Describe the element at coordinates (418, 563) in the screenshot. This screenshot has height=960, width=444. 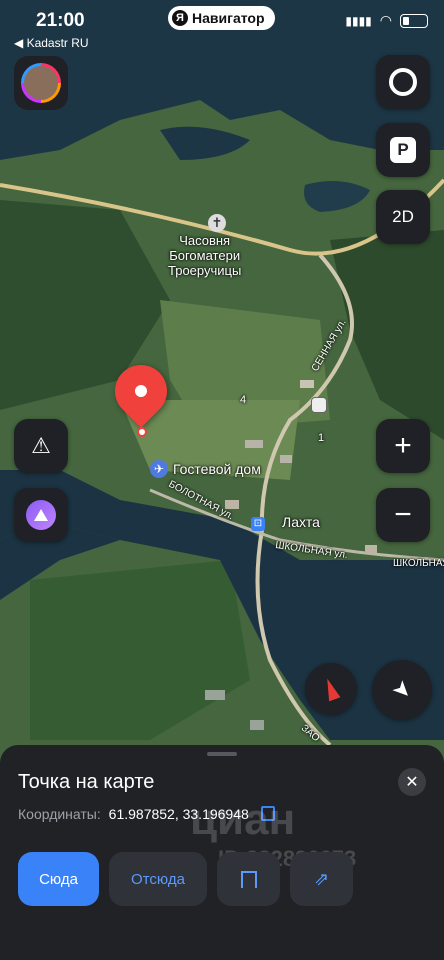
I see `shkolnaya-street-label-2: ШКОЛЬНАЯ` at that location.